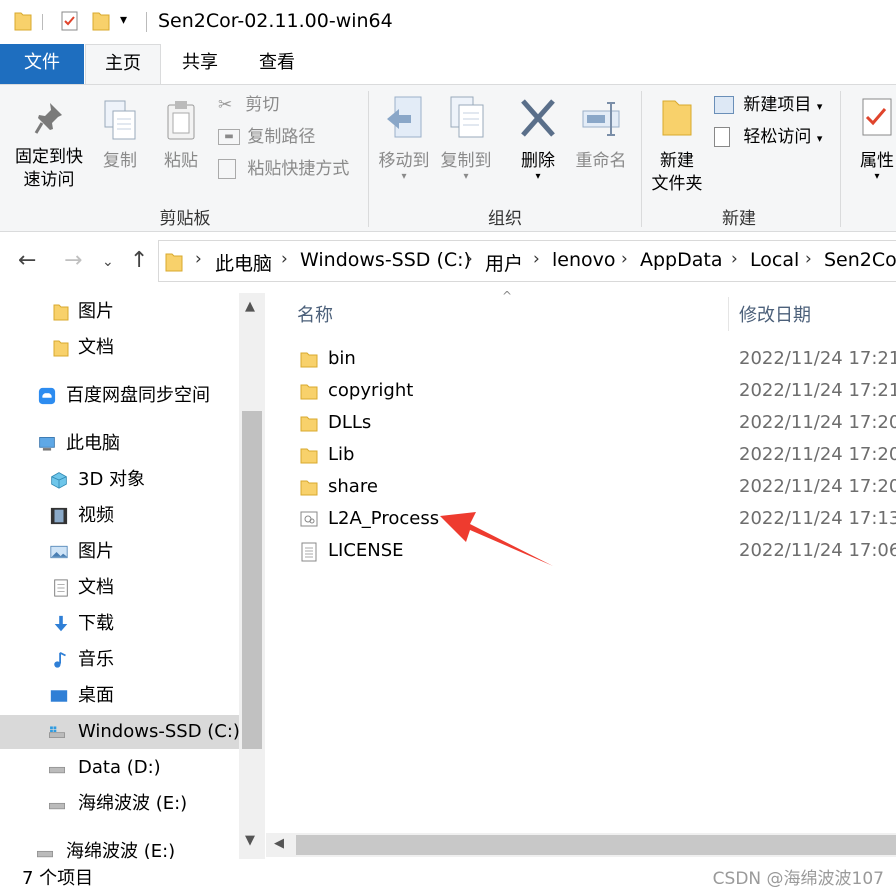  I want to click on title-bar: ▾ Sen2Cor-02.11.00-win64, so click(448, 22).